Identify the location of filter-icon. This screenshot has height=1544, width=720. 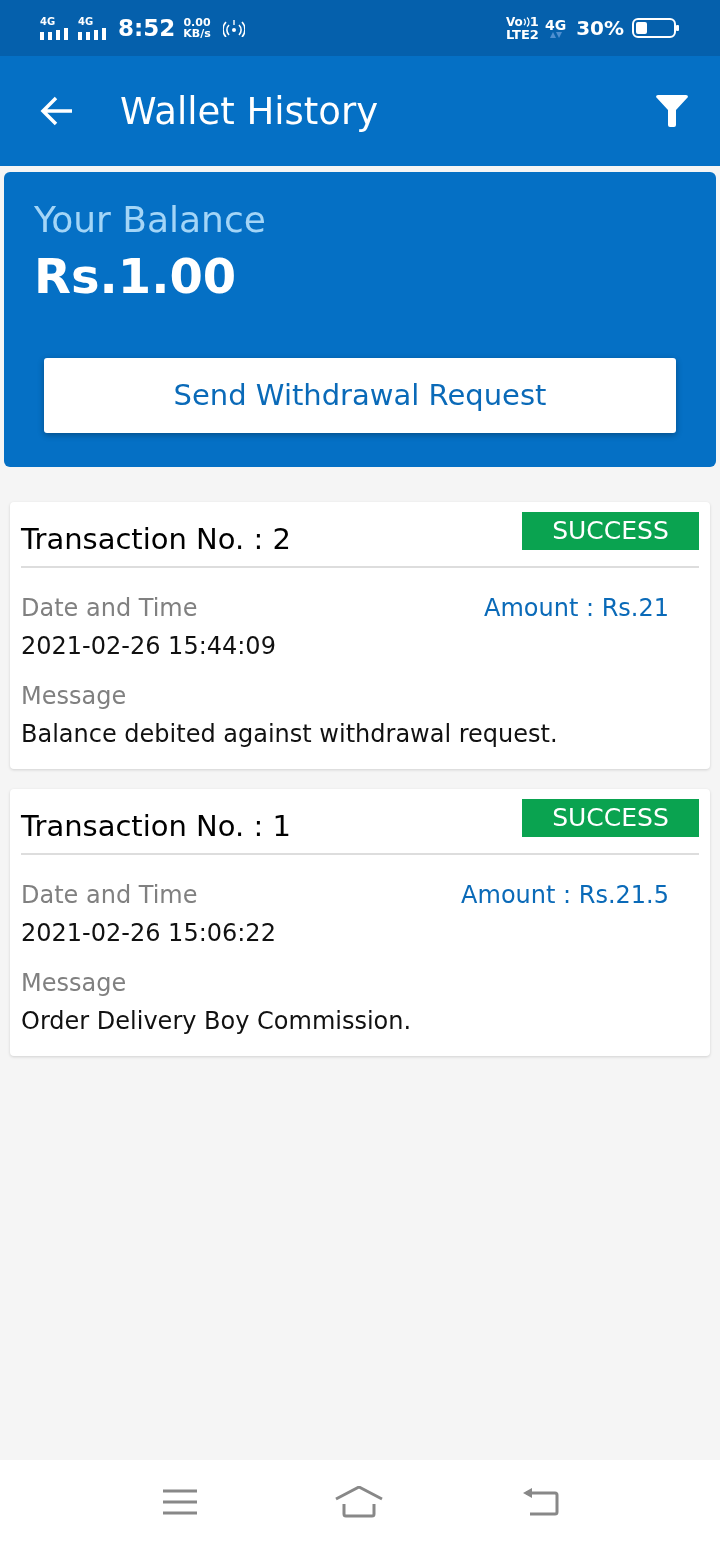
(672, 111).